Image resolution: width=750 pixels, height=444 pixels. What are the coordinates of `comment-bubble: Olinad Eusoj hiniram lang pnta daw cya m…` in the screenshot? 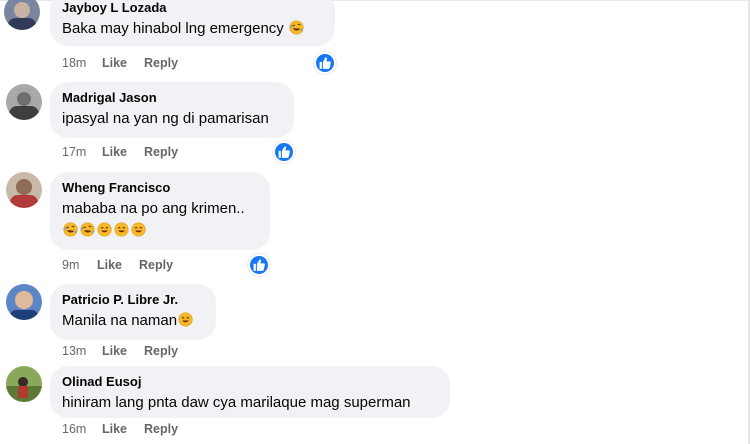 It's located at (250, 392).